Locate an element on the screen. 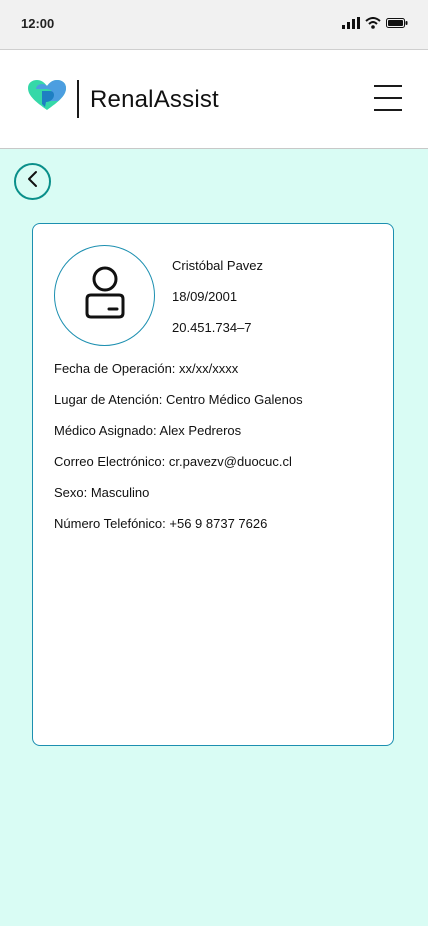  avatar is located at coordinates (104, 295).